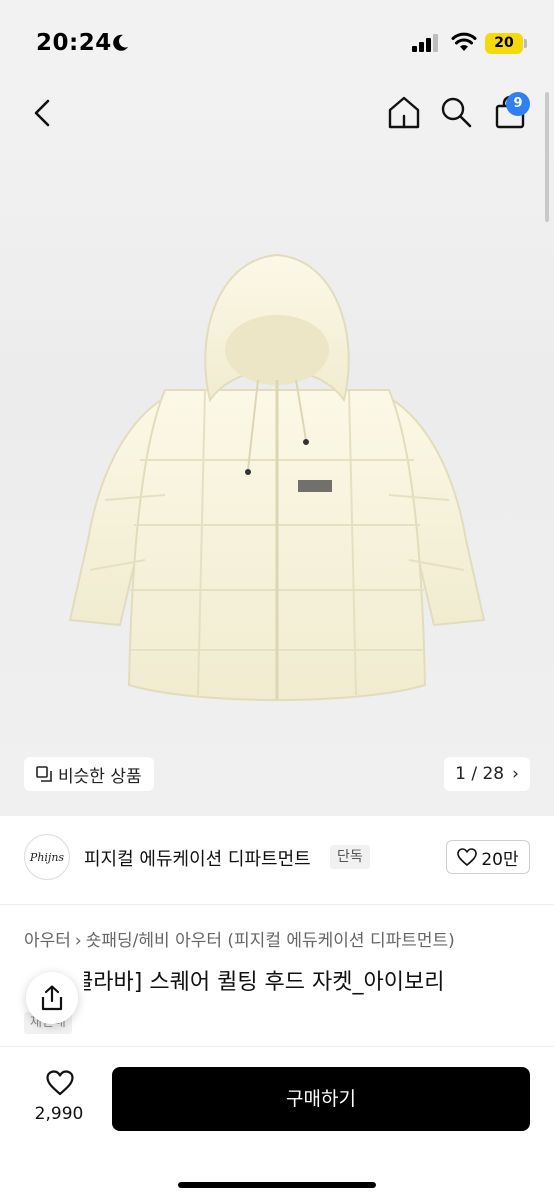 The height and width of the screenshot is (1200, 554). I want to click on breadcrumb-category: 아우터, so click(47, 941).